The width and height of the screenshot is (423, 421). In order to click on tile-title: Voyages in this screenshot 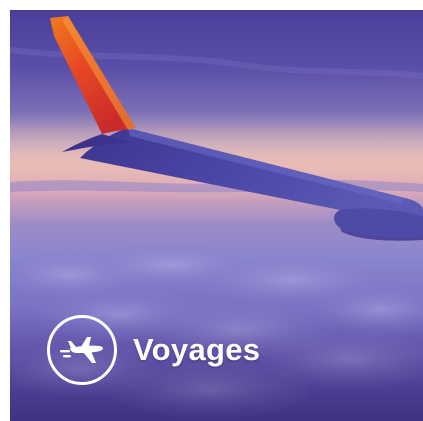, I will do `click(197, 349)`.